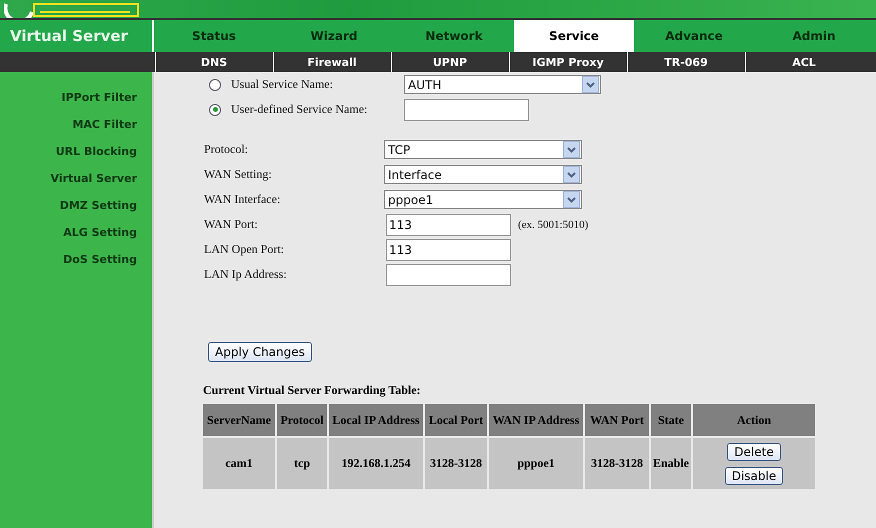 The height and width of the screenshot is (528, 876). What do you see at coordinates (754, 420) in the screenshot?
I see `column-header: Action` at bounding box center [754, 420].